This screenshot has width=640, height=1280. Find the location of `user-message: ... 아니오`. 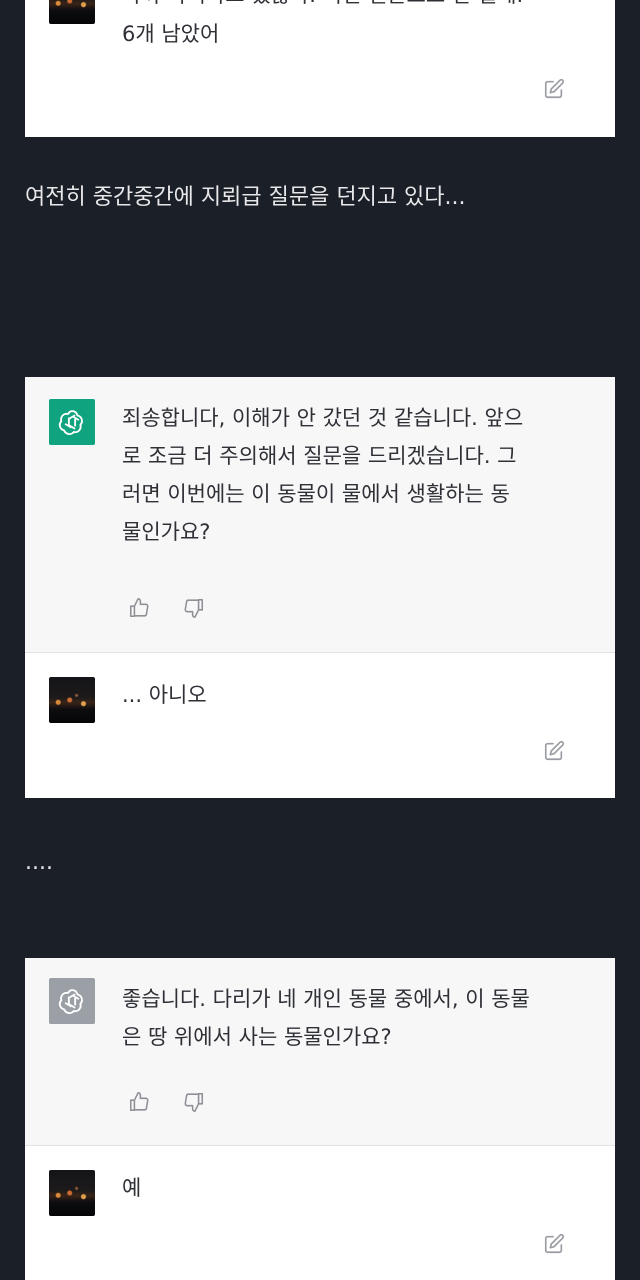

user-message: ... 아니오 is located at coordinates (164, 695).